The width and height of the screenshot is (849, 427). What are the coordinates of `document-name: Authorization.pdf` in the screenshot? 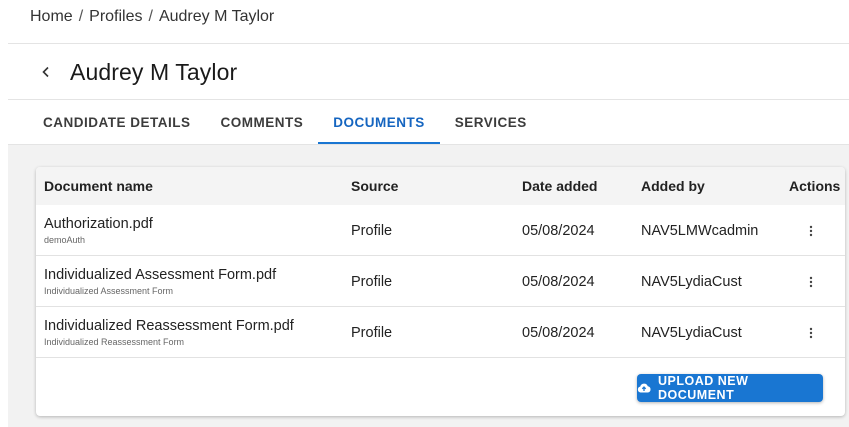 It's located at (98, 224).